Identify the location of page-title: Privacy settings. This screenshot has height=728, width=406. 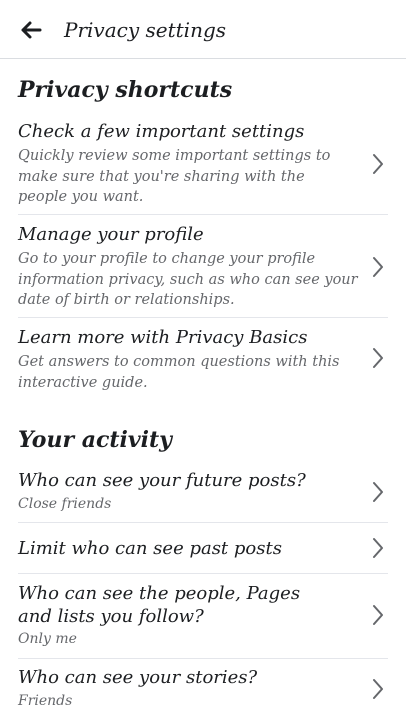
(145, 30).